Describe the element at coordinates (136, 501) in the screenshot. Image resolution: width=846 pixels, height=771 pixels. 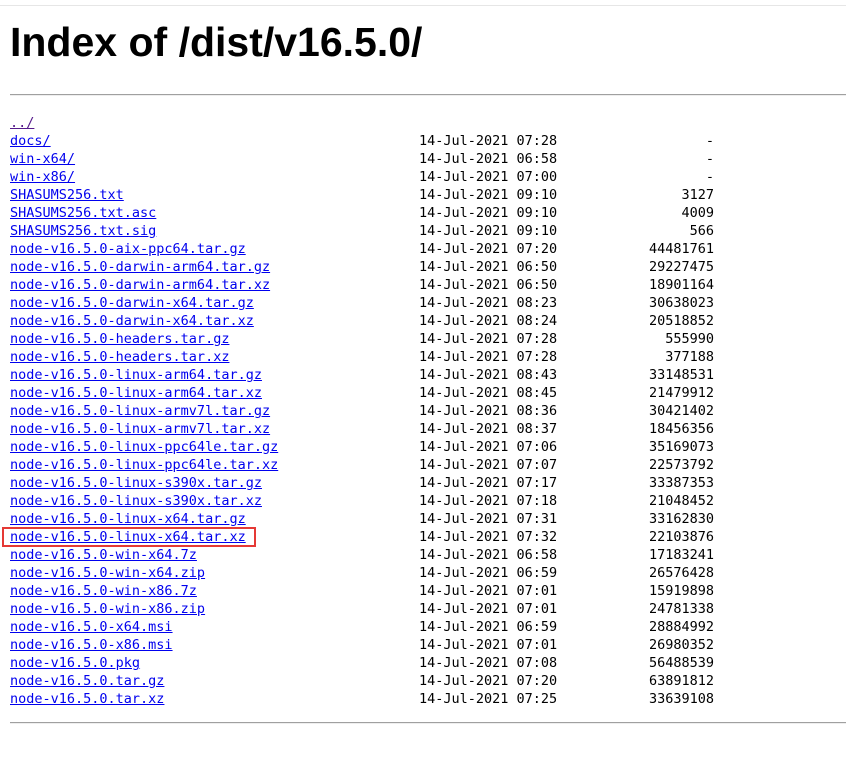
I see `file-link: node-v16.5.0-linux-s390x.tar.xz` at that location.